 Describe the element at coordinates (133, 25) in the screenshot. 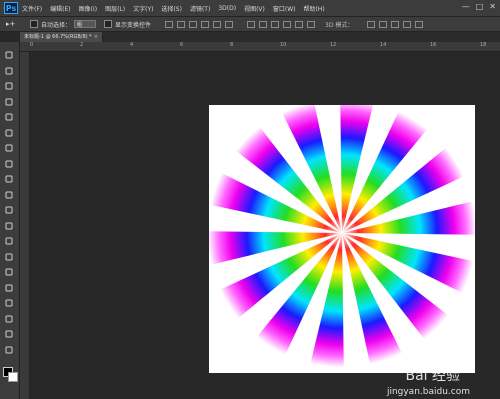

I see `show-transform-label: 显示变换控件` at that location.